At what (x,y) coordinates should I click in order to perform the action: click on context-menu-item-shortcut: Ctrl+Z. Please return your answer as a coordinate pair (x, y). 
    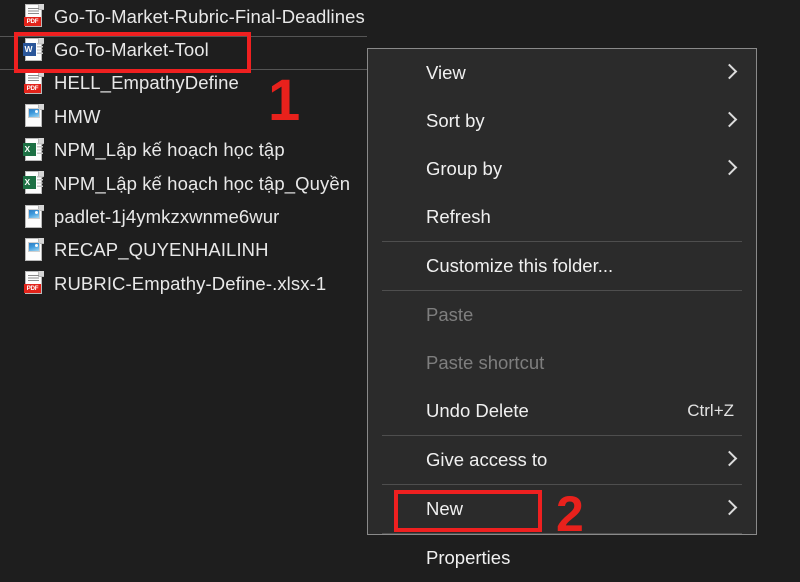
    Looking at the image, I should click on (710, 410).